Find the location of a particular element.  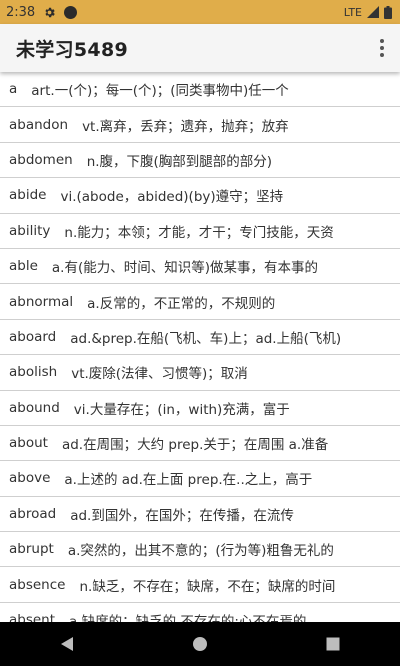

word-text: abnormal is located at coordinates (41, 301).